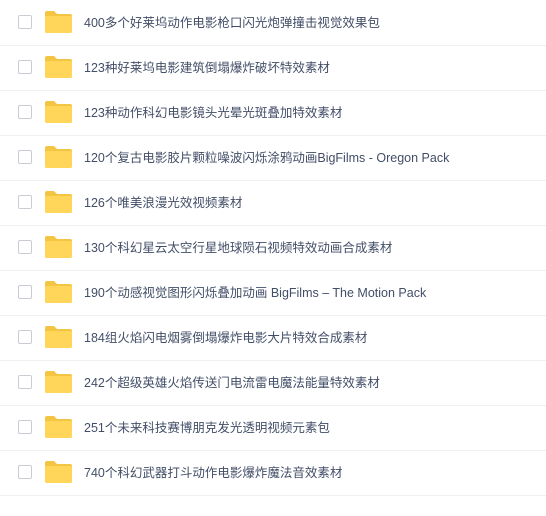 This screenshot has height=516, width=546. I want to click on file-row: 123种好莱坞电影建筑倒塌爆炸破坏特效素材, so click(273, 68).